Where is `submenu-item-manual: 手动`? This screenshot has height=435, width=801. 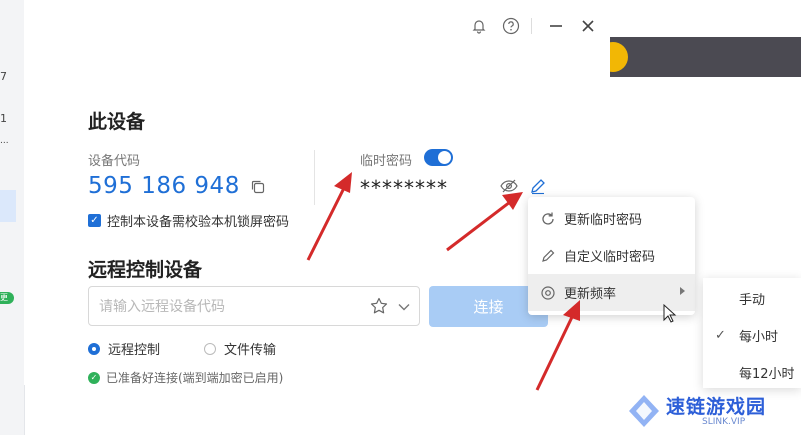
submenu-item-manual: 手动 is located at coordinates (752, 298).